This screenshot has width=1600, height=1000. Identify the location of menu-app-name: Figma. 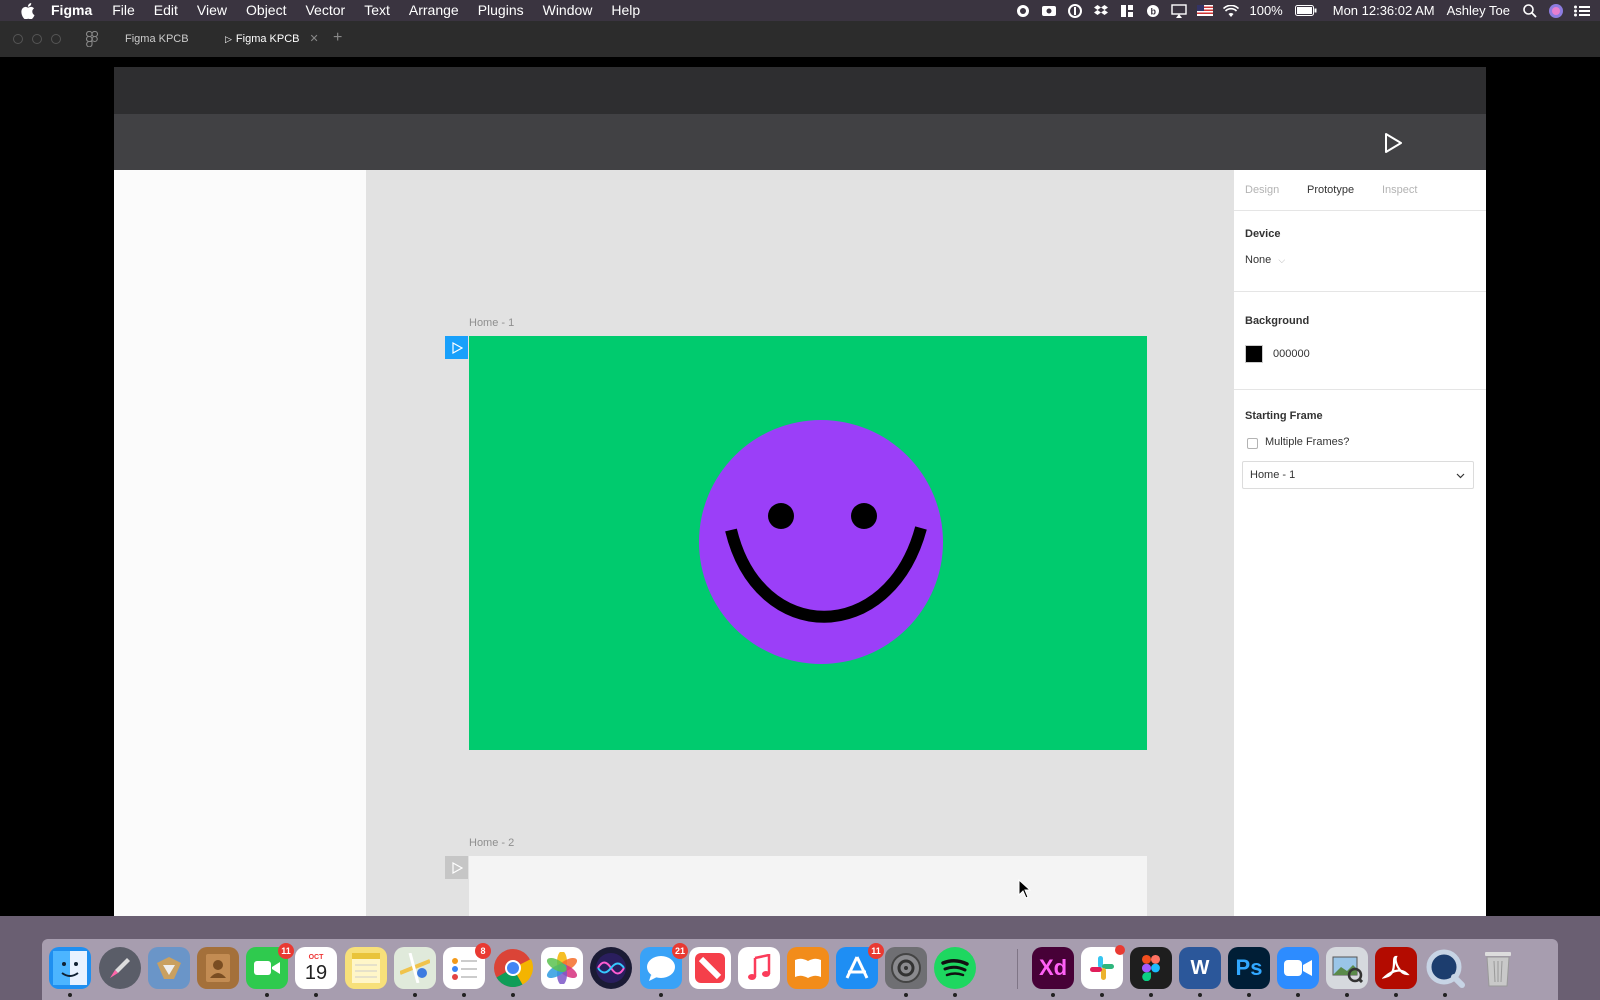
(71, 10).